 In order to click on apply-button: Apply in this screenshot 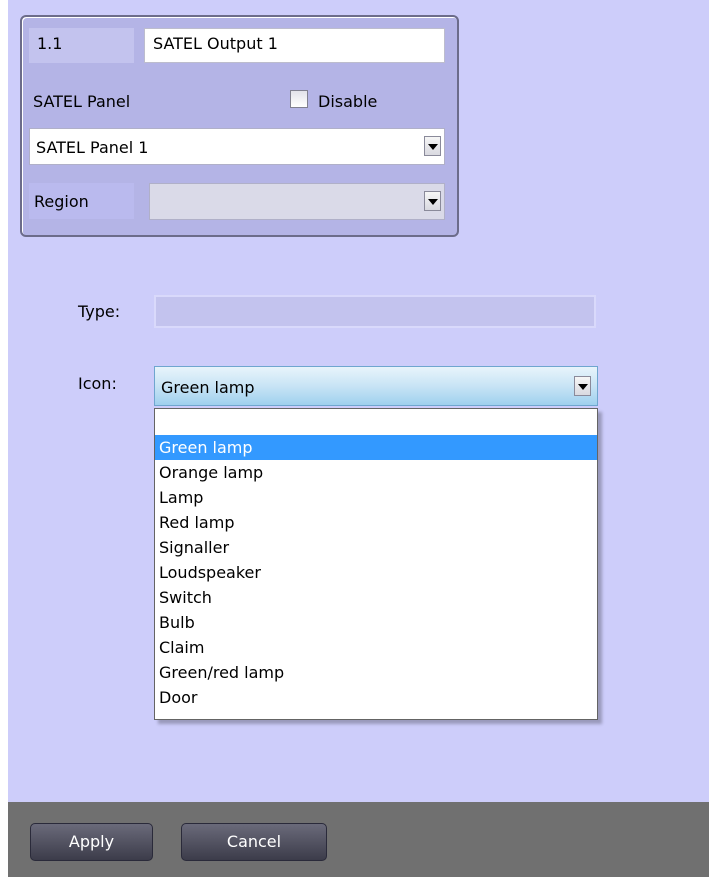, I will do `click(91, 842)`.